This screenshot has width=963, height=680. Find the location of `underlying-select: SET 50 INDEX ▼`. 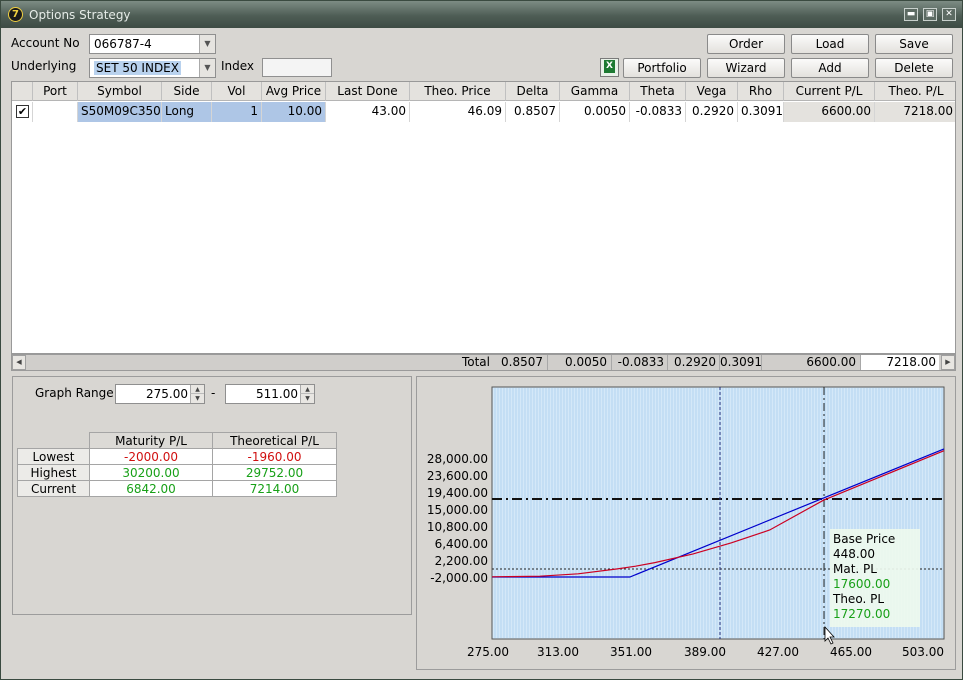

underlying-select: SET 50 INDEX ▼ is located at coordinates (152, 68).